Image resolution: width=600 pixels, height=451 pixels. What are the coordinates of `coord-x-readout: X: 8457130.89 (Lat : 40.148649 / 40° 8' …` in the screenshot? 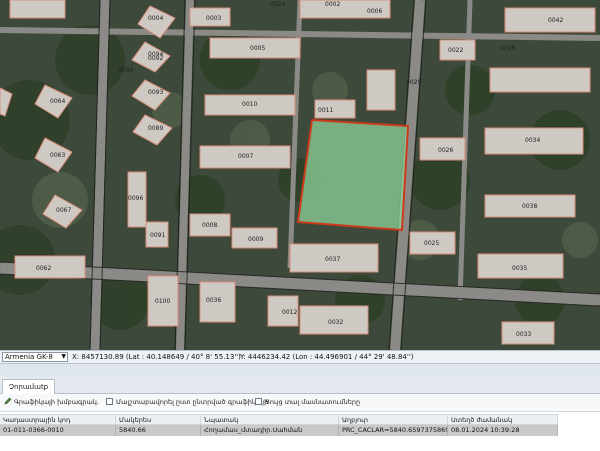 It's located at (156, 357).